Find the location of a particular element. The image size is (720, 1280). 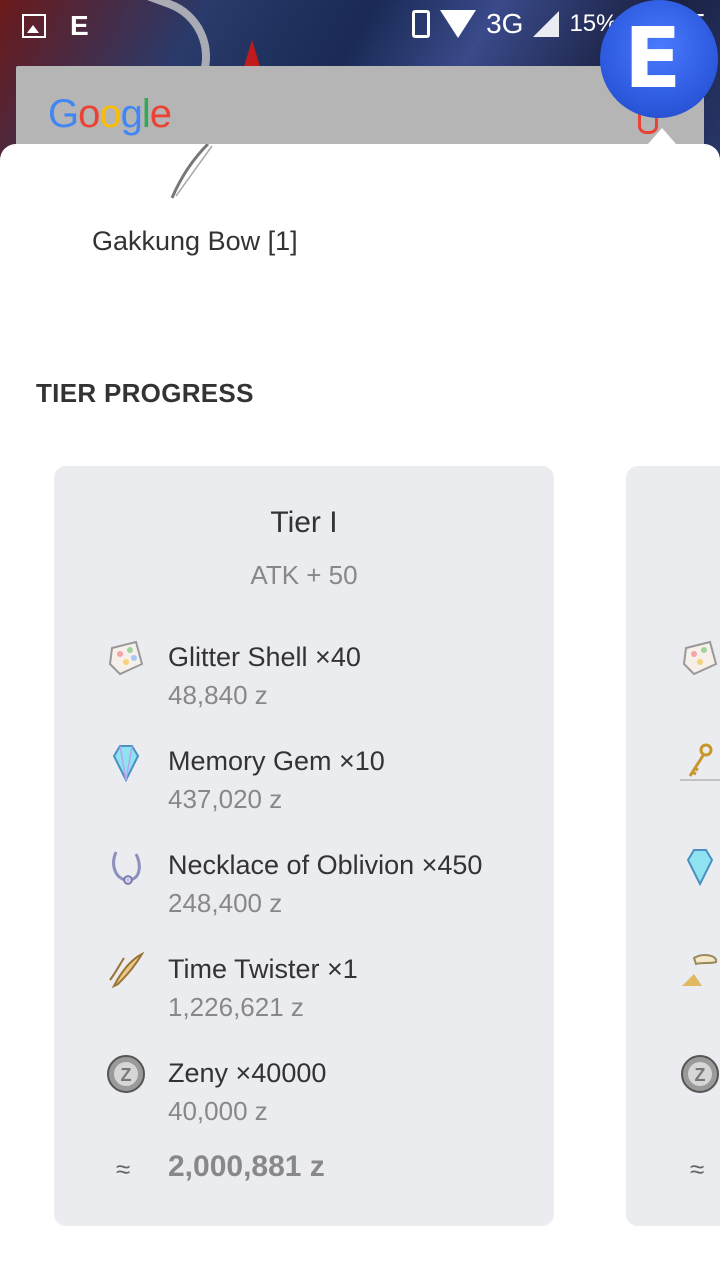

material-name: Memory Gem ×10 is located at coordinates (276, 761).